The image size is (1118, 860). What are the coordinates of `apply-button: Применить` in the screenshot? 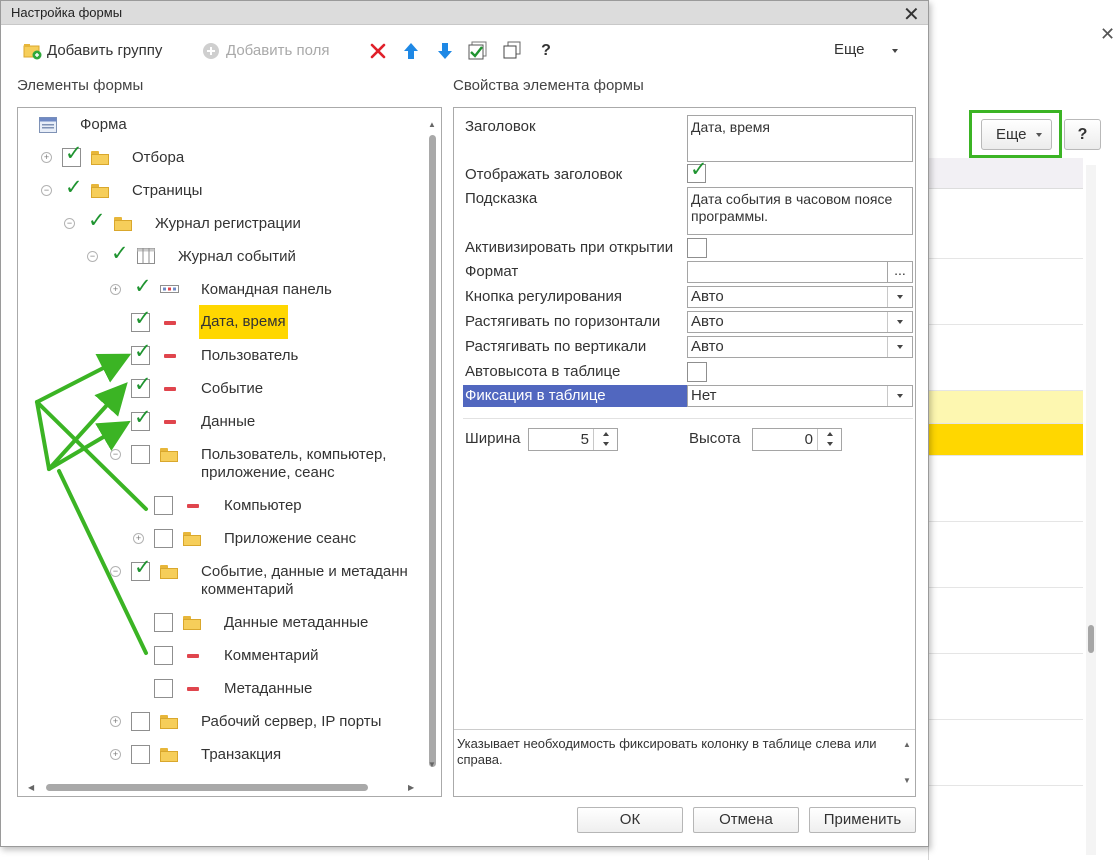 It's located at (862, 820).